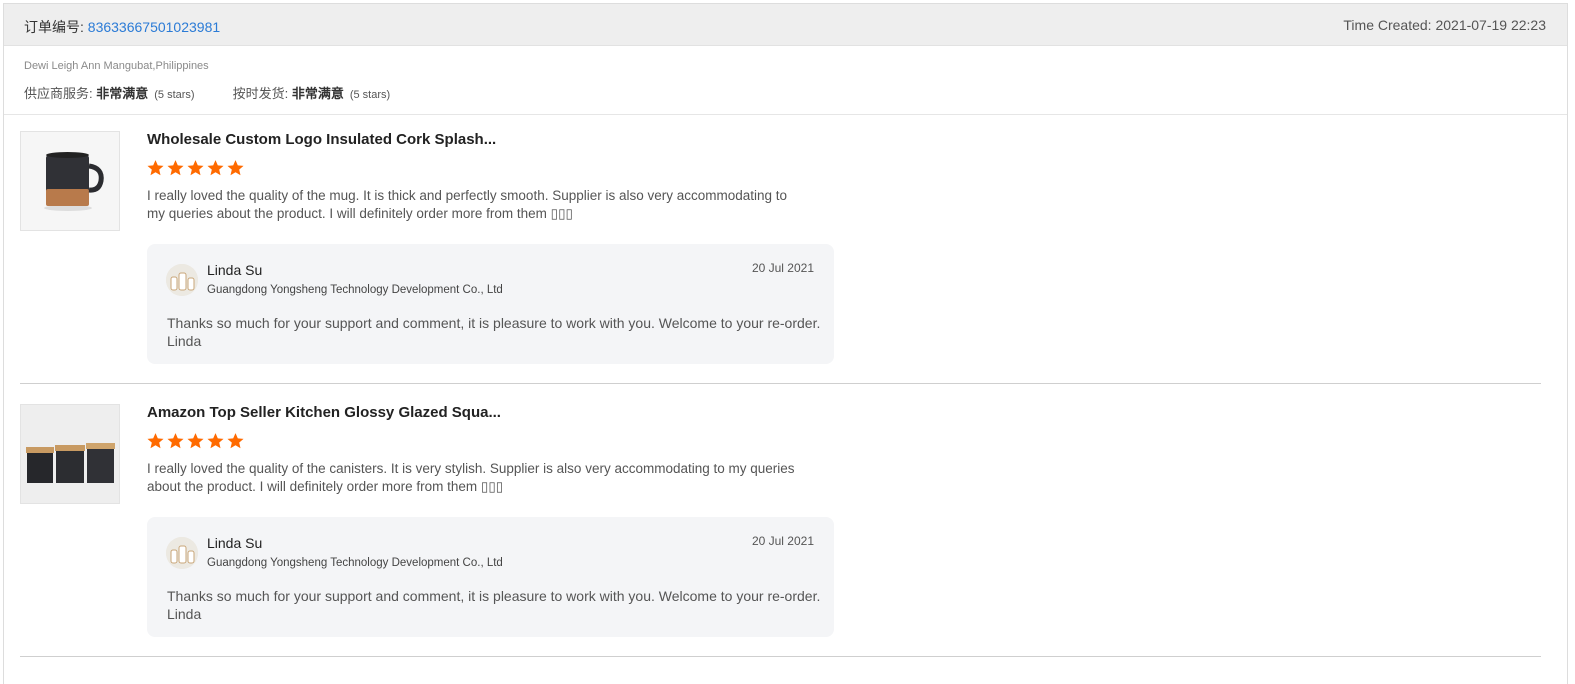  What do you see at coordinates (262, 93) in the screenshot?
I see `ontime-label: 按时发货:` at bounding box center [262, 93].